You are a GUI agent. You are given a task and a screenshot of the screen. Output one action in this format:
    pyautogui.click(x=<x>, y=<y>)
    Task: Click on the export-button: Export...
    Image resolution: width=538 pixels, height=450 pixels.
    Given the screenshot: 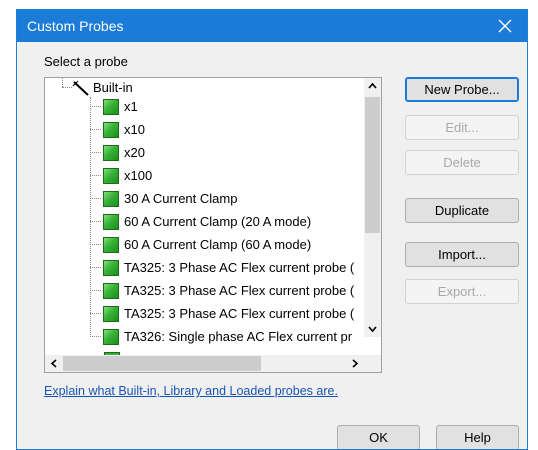 What is the action you would take?
    pyautogui.click(x=462, y=291)
    